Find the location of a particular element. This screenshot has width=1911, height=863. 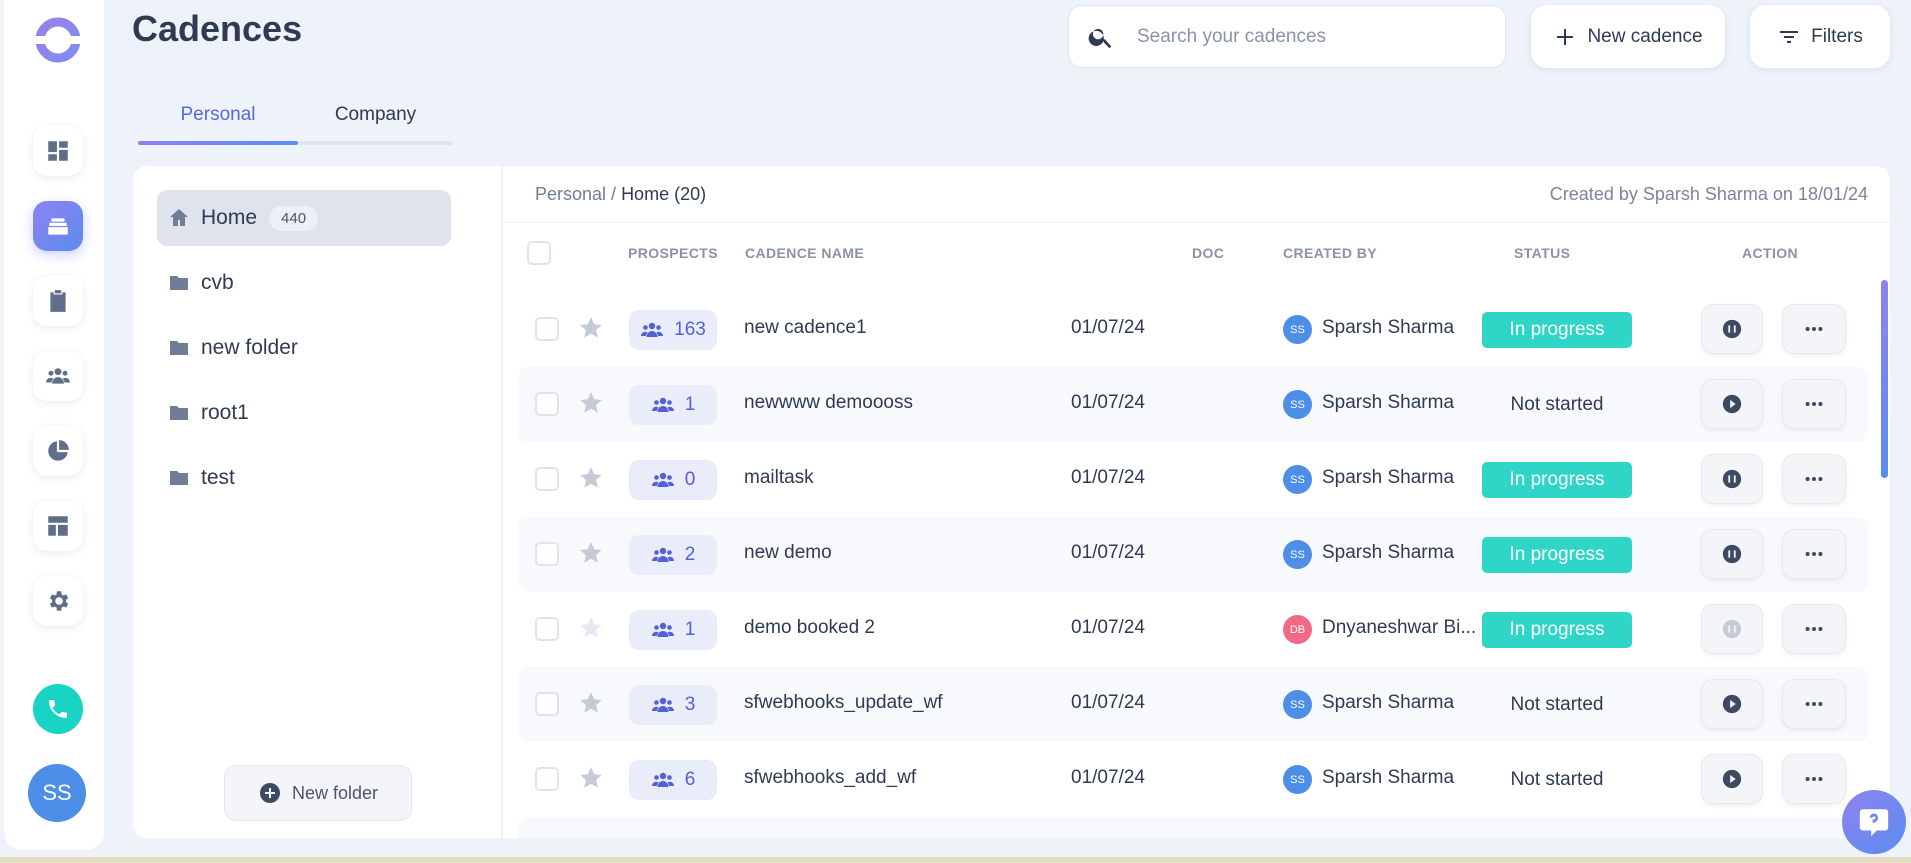

folder-item-home: Home 440 is located at coordinates (304, 218).